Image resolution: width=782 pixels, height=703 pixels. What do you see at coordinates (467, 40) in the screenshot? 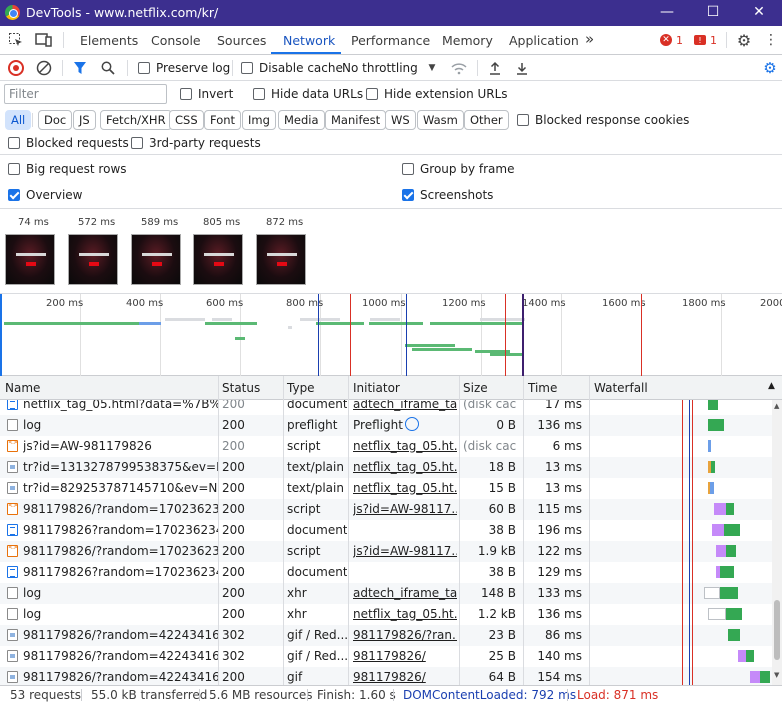
I see `tab-memory: Memory` at bounding box center [467, 40].